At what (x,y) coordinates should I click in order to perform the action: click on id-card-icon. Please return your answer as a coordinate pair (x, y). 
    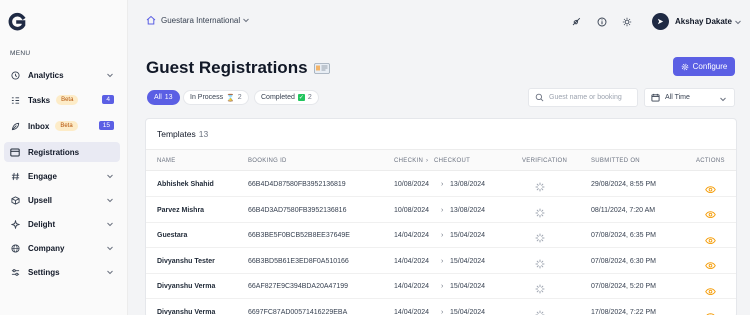
    Looking at the image, I should click on (321, 68).